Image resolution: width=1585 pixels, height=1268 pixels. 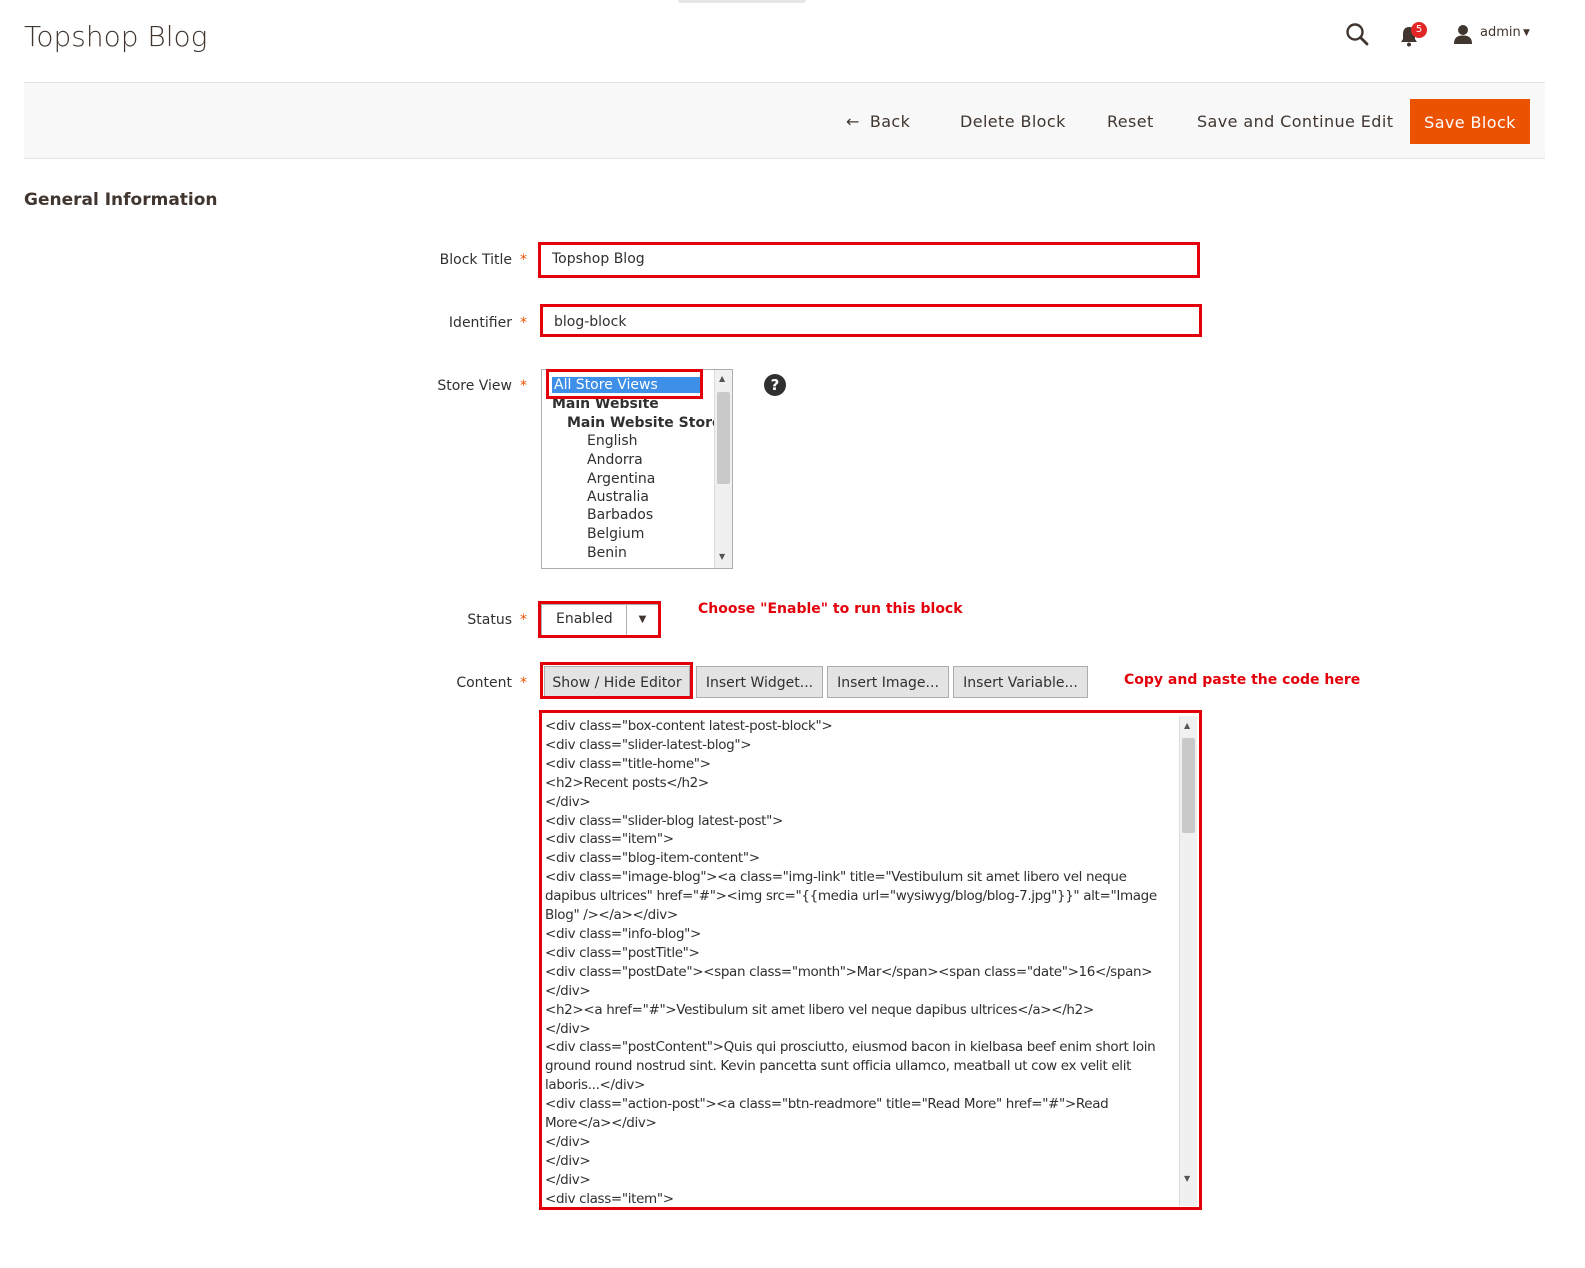 I want to click on store-view-option: Main Website Store, so click(x=644, y=423).